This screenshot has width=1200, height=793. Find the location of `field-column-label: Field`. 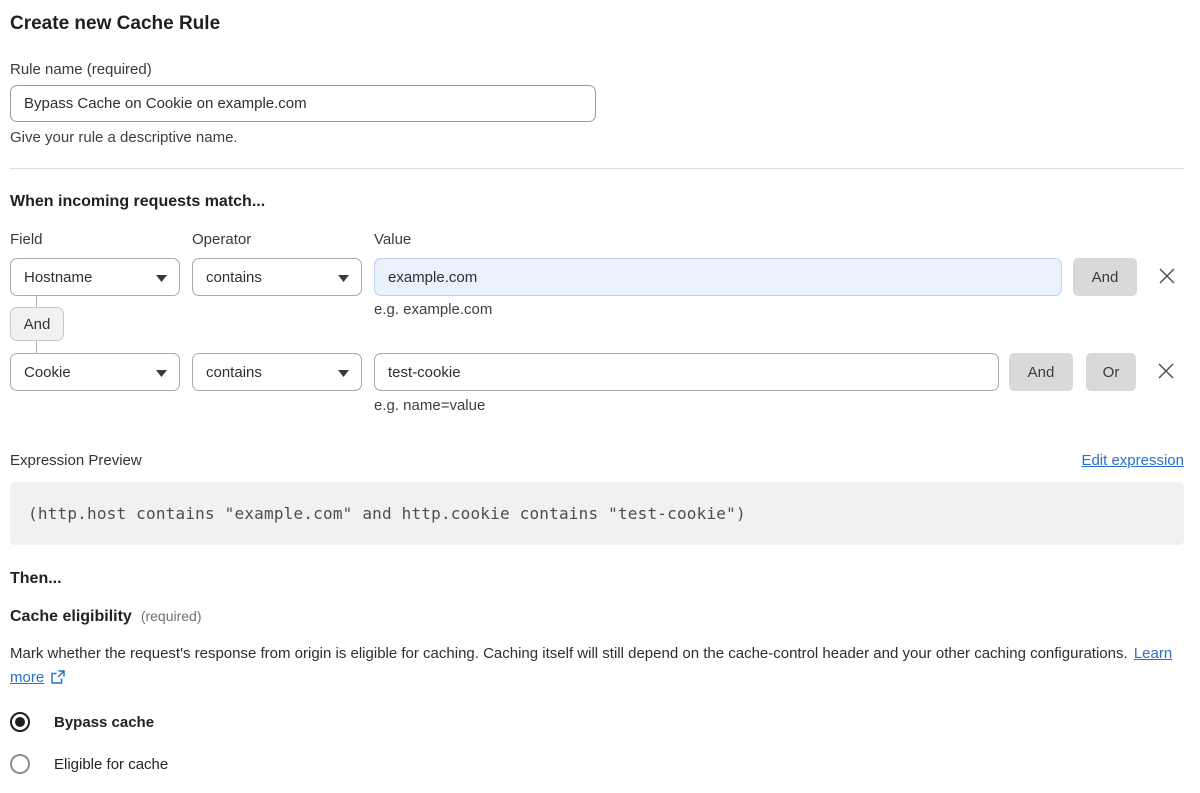

field-column-label: Field is located at coordinates (26, 239).